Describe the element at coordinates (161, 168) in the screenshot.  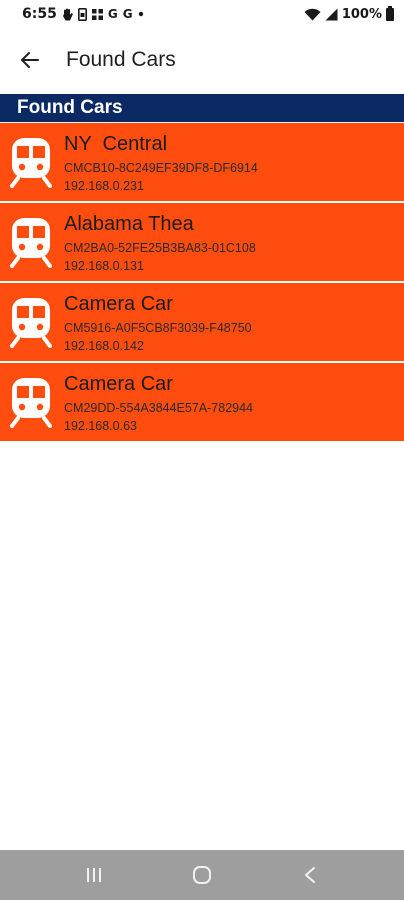
I see `car-id: CMCB10-8C249EF39DF8-DF6914` at that location.